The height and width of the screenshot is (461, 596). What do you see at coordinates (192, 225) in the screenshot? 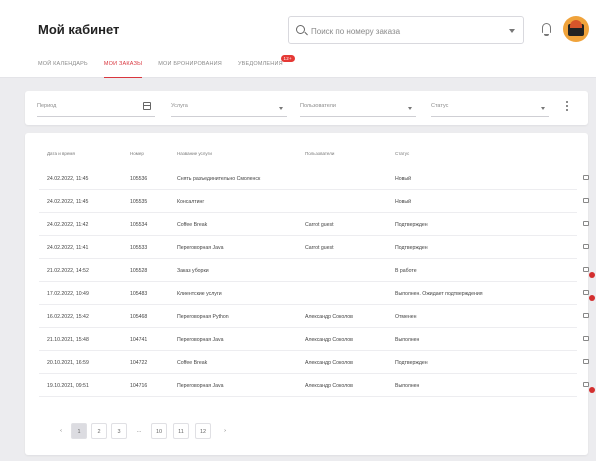
I see `cell-service: Coffee Break` at bounding box center [192, 225].